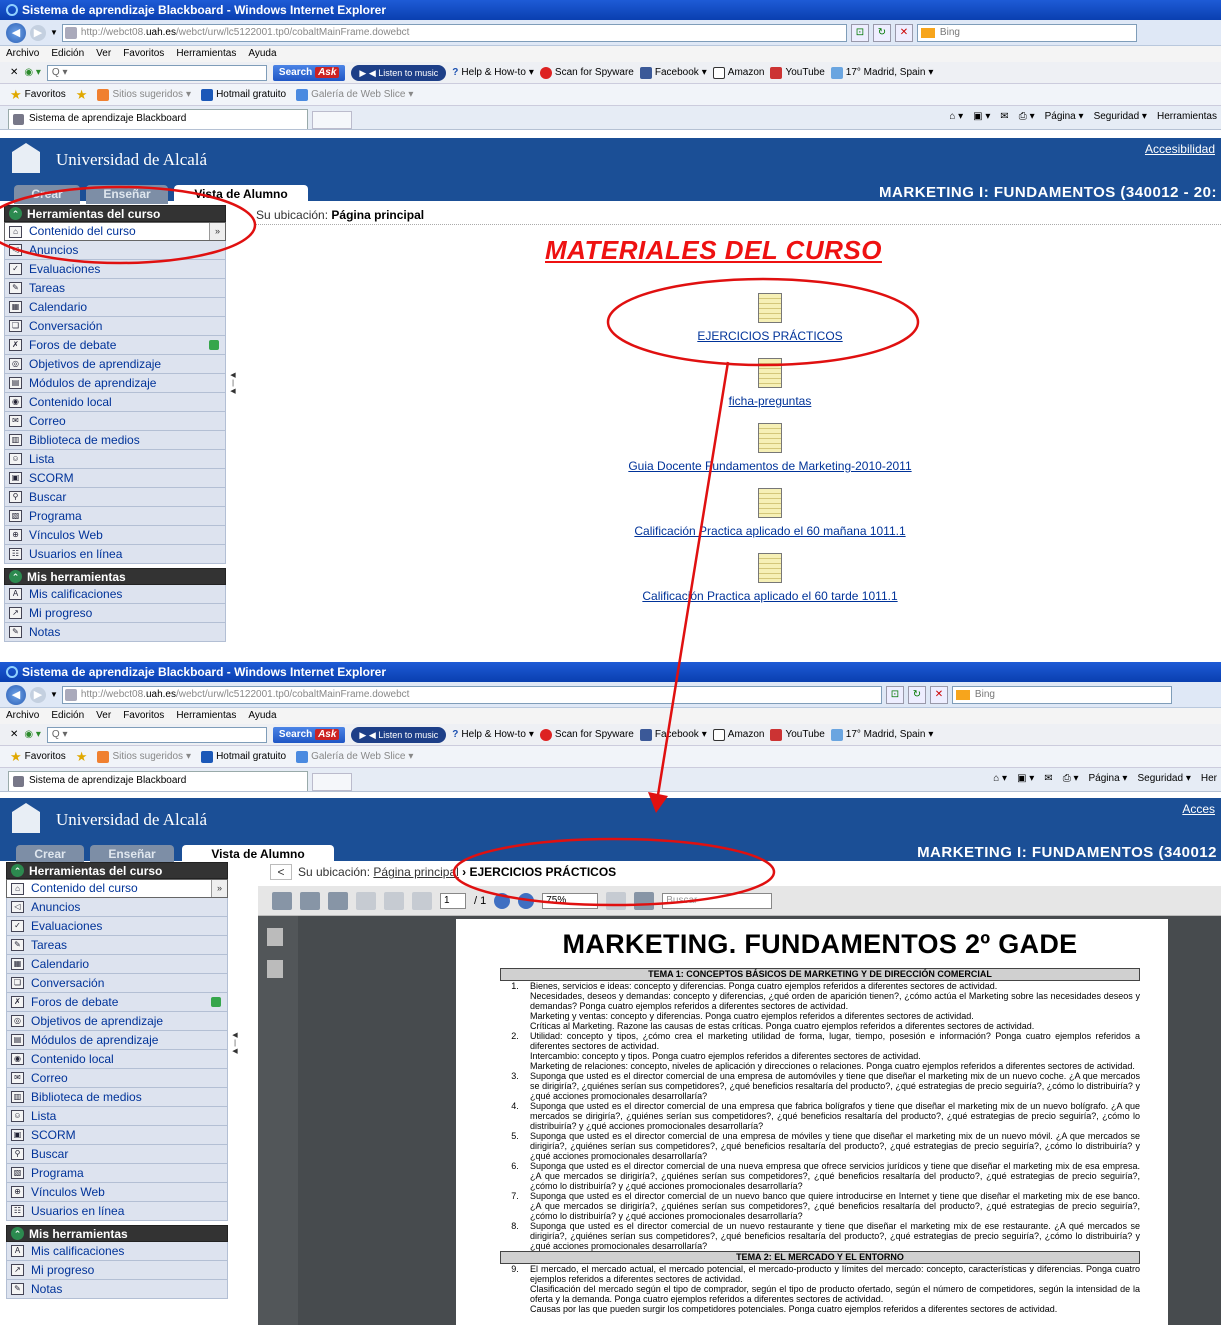 The image size is (1221, 1325). What do you see at coordinates (309, 734) in the screenshot?
I see `ask-search-button: Search Ask` at bounding box center [309, 734].